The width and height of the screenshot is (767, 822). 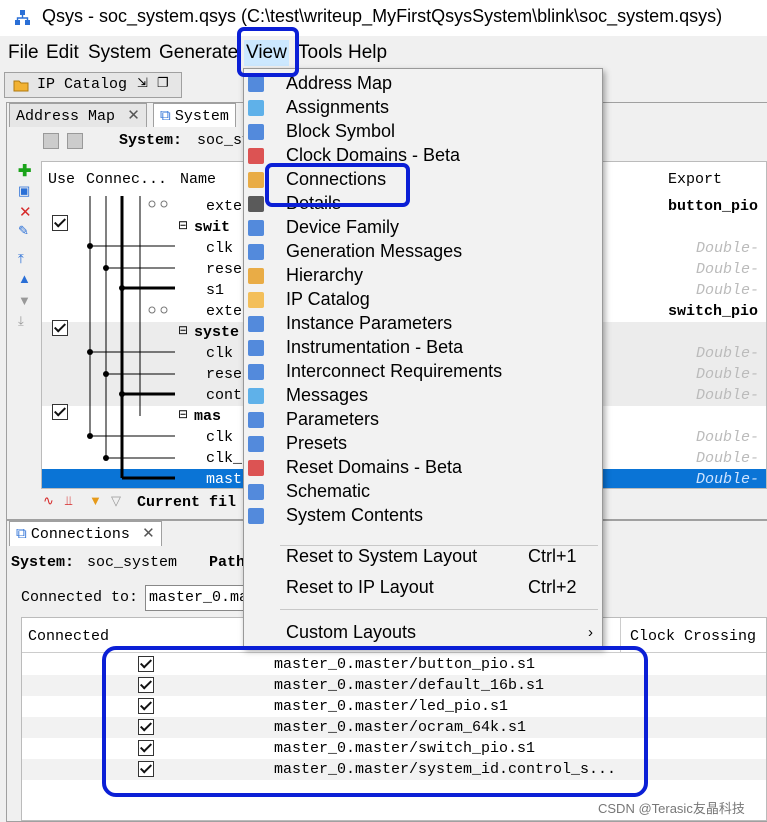 I want to click on menu-item-generation-messages: Generation Messages, so click(x=423, y=252).